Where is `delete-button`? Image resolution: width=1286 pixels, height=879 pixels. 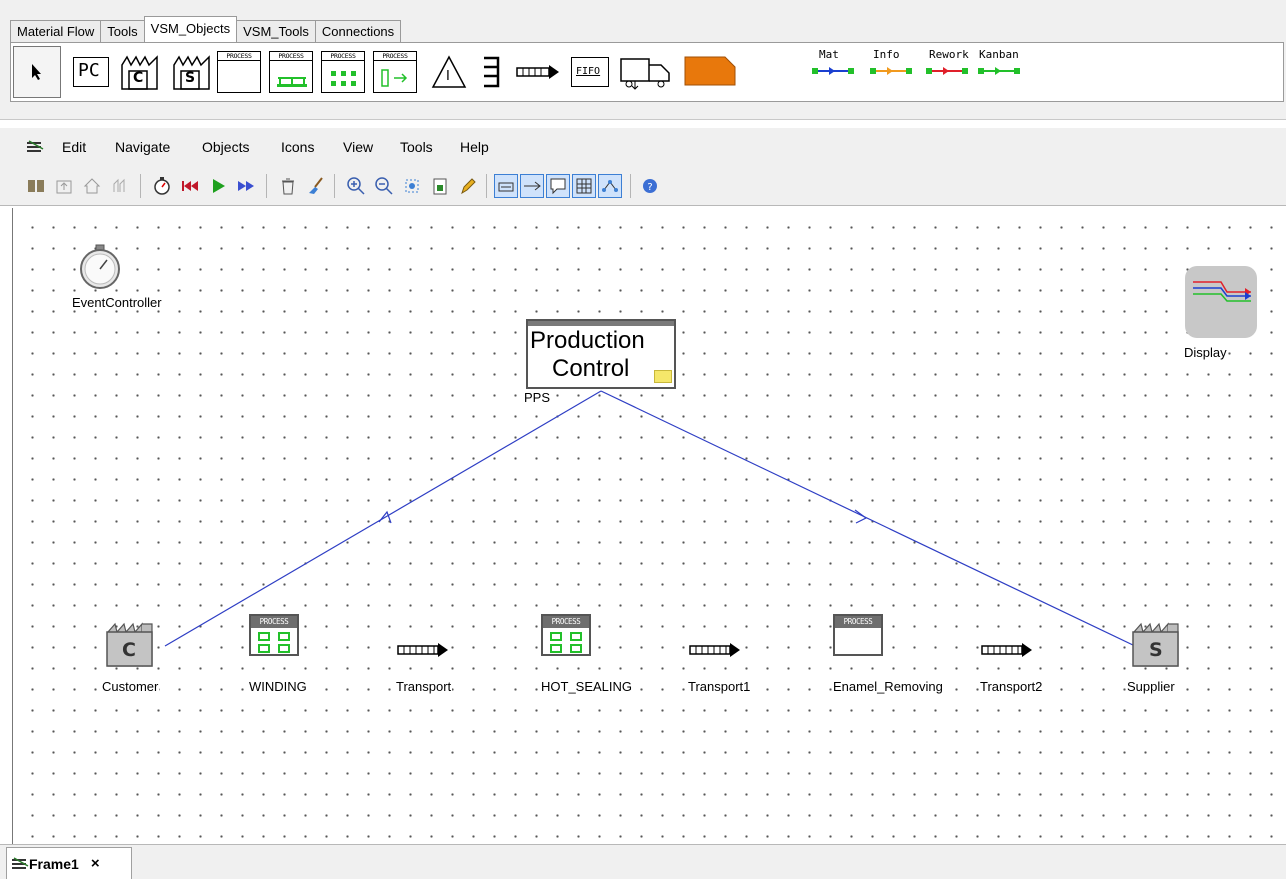 delete-button is located at coordinates (288, 186).